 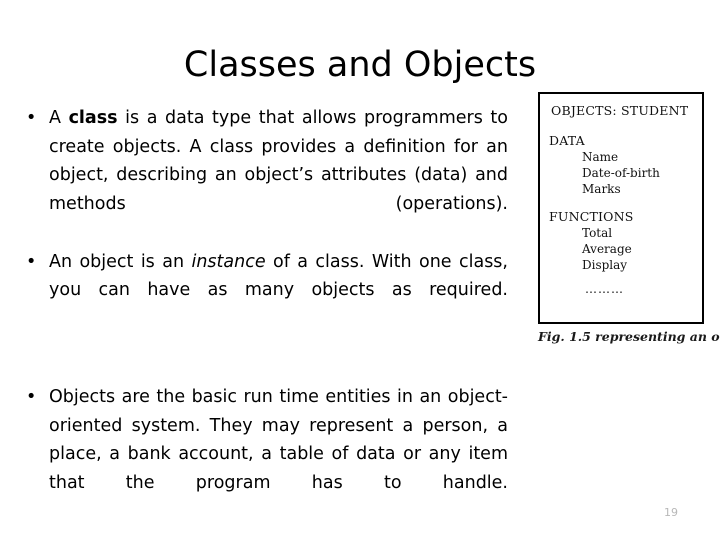 I want to click on figure-header: OBJECTS: STUDENT, so click(x=620, y=110).